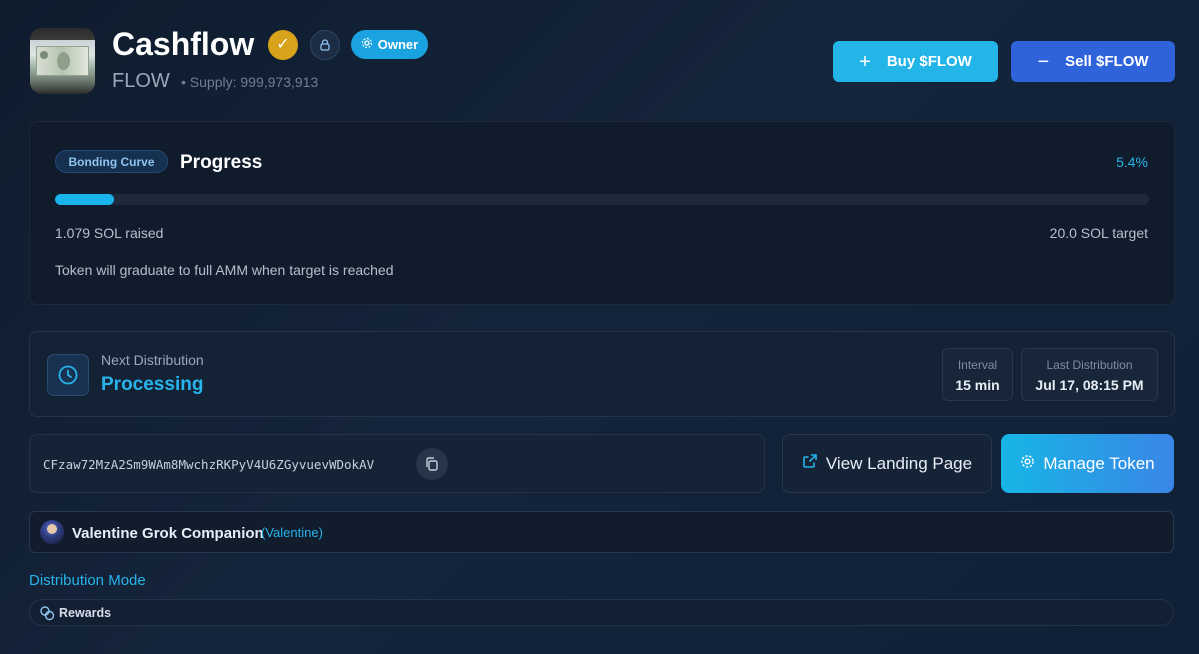 This screenshot has height=654, width=1199. What do you see at coordinates (977, 385) in the screenshot?
I see `interval-value: 15 min` at bounding box center [977, 385].